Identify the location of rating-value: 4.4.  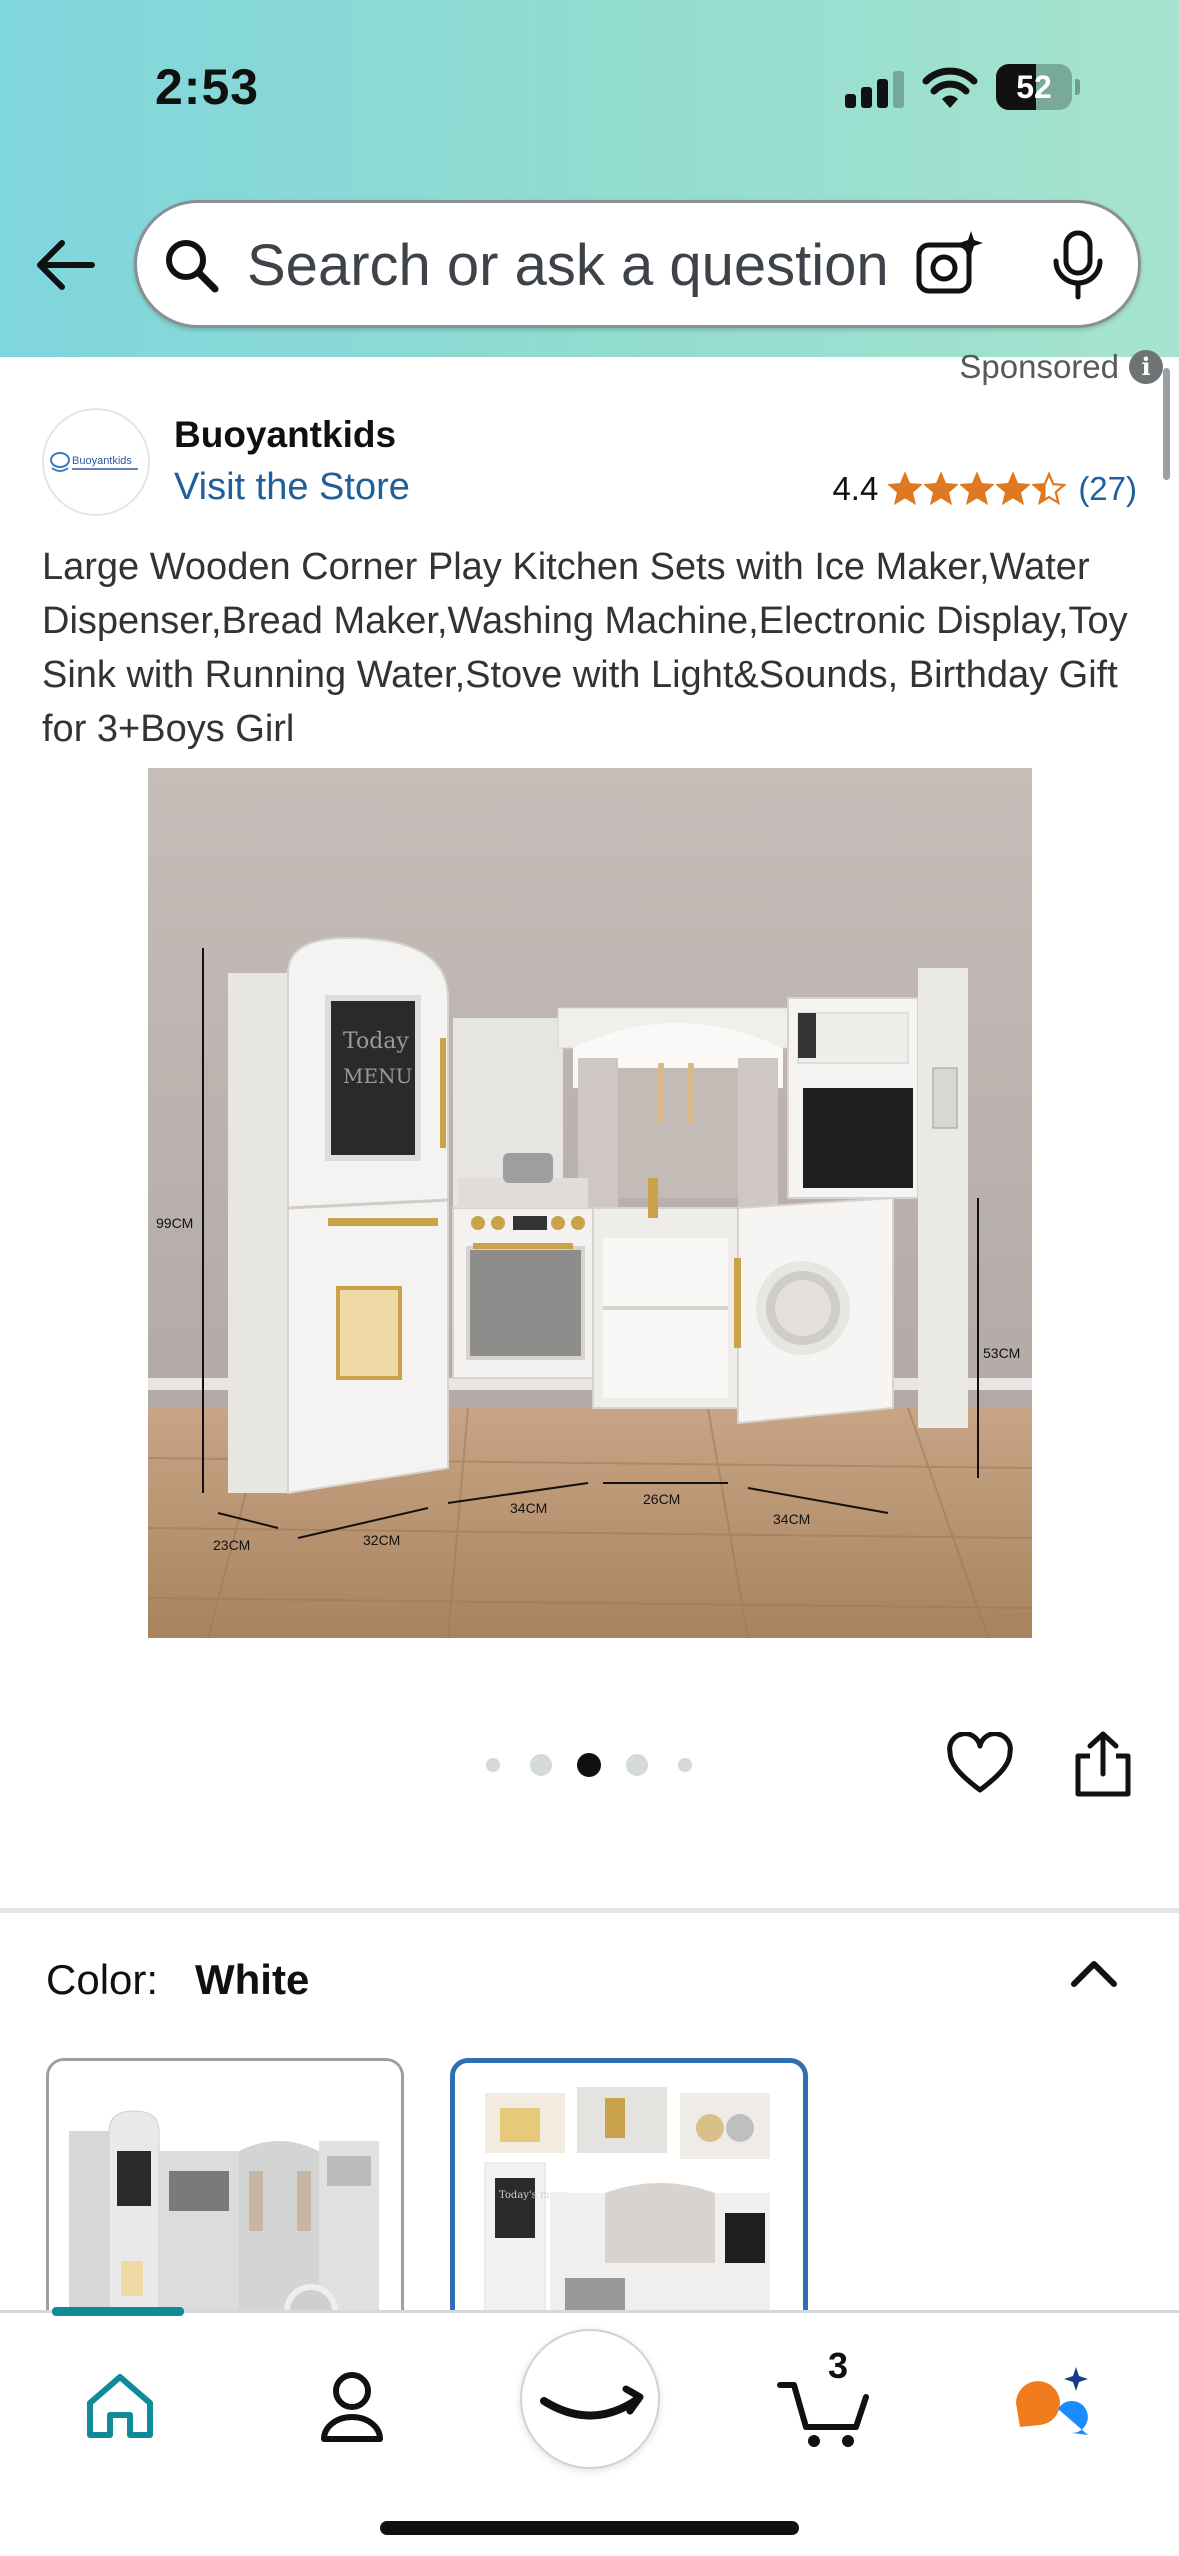
(855, 488).